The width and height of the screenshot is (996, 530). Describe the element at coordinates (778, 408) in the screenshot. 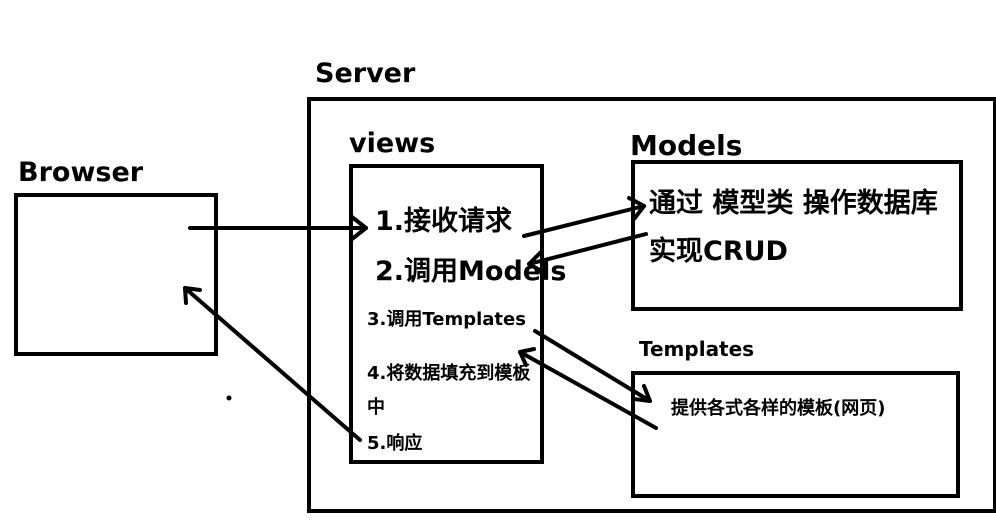

I see `templates-desc: 提供各式各样的模板(网页)` at that location.